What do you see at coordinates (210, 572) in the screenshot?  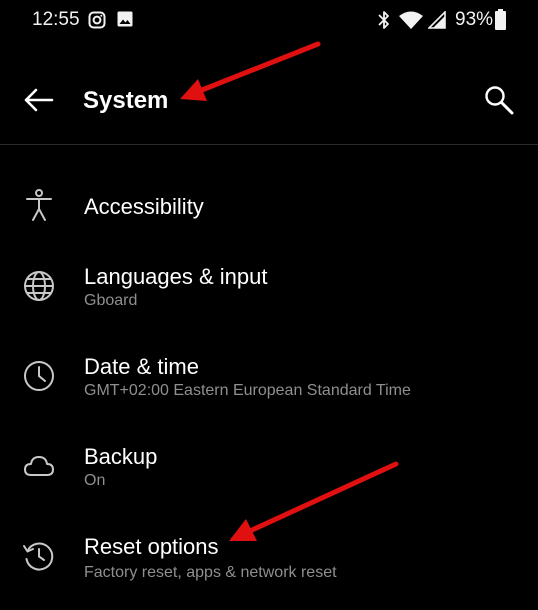 I see `settings-item-summary: Factory reset, apps & network reset` at bounding box center [210, 572].